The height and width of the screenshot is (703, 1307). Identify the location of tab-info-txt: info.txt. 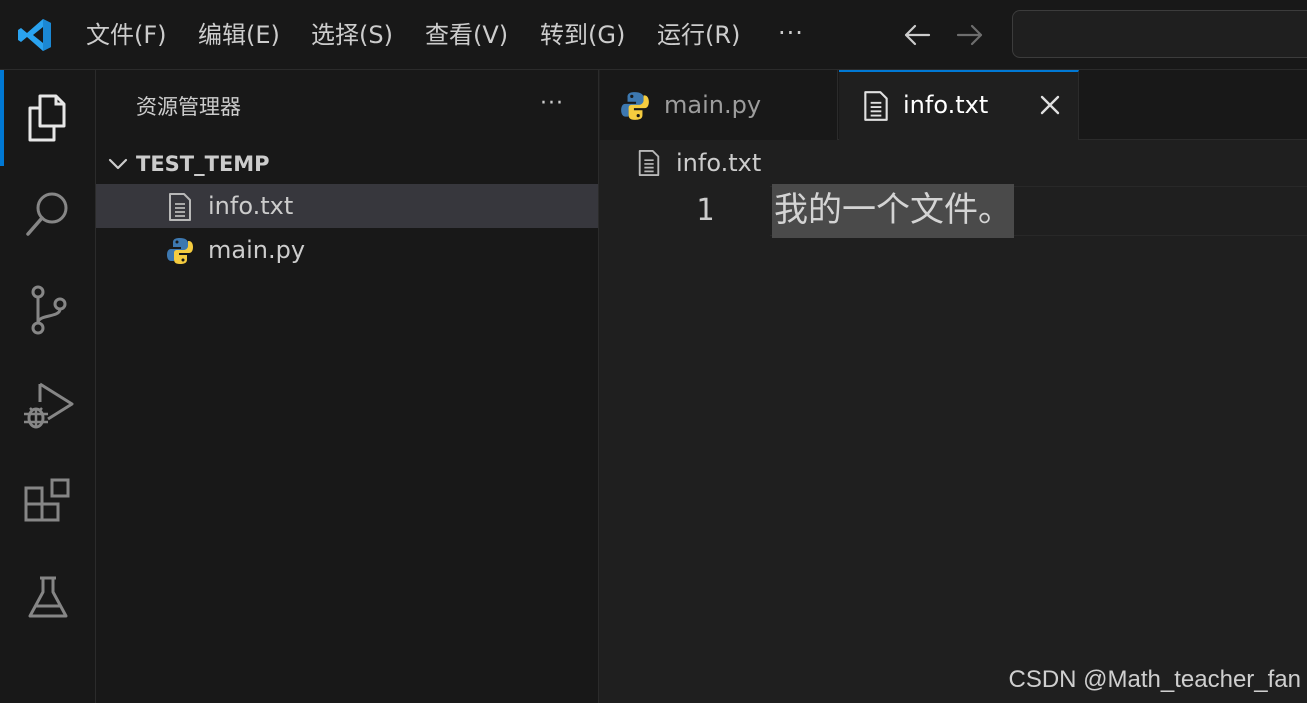
(959, 105).